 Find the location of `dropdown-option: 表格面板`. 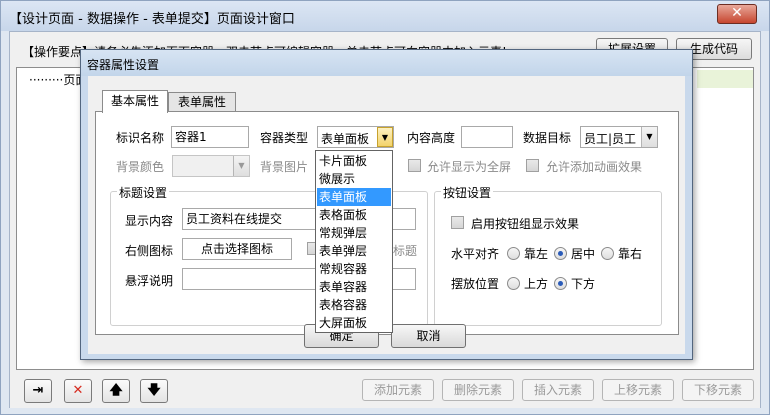

dropdown-option: 表格面板 is located at coordinates (354, 215).